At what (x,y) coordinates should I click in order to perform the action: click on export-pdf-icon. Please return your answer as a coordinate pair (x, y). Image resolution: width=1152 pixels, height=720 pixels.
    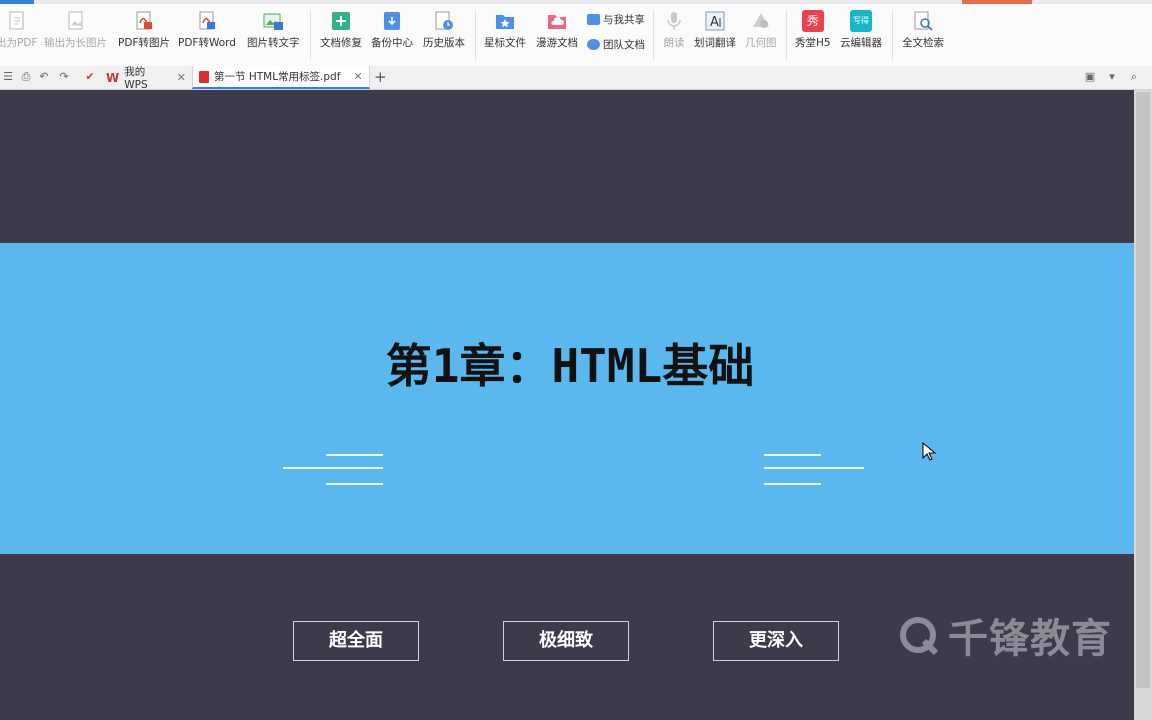
    Looking at the image, I should click on (17, 21).